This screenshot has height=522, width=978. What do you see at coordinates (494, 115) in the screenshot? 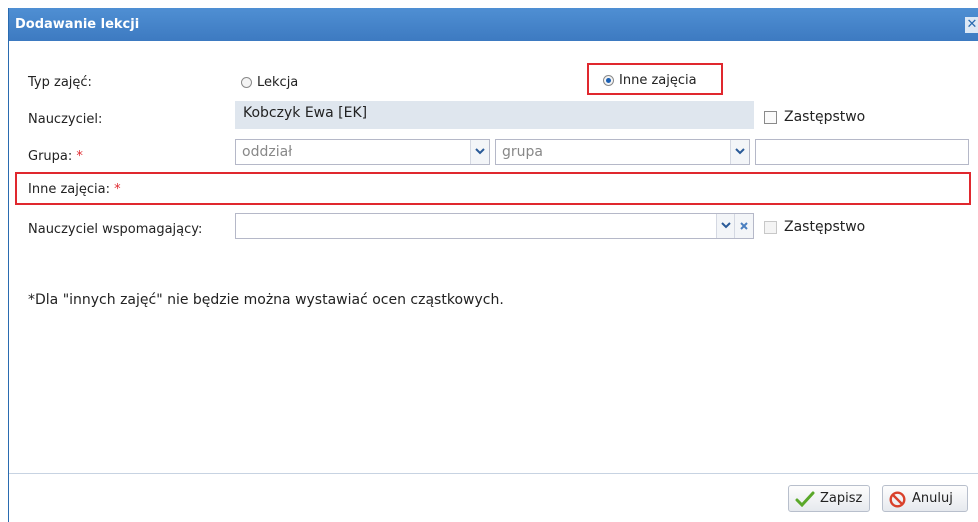
I see `teacher-value: Kobczyk Ewa [EK]` at bounding box center [494, 115].